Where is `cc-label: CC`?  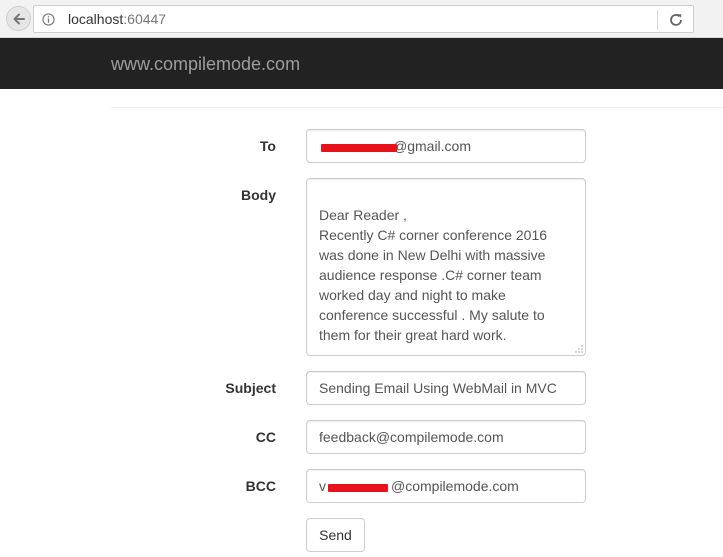 cc-label: CC is located at coordinates (265, 437).